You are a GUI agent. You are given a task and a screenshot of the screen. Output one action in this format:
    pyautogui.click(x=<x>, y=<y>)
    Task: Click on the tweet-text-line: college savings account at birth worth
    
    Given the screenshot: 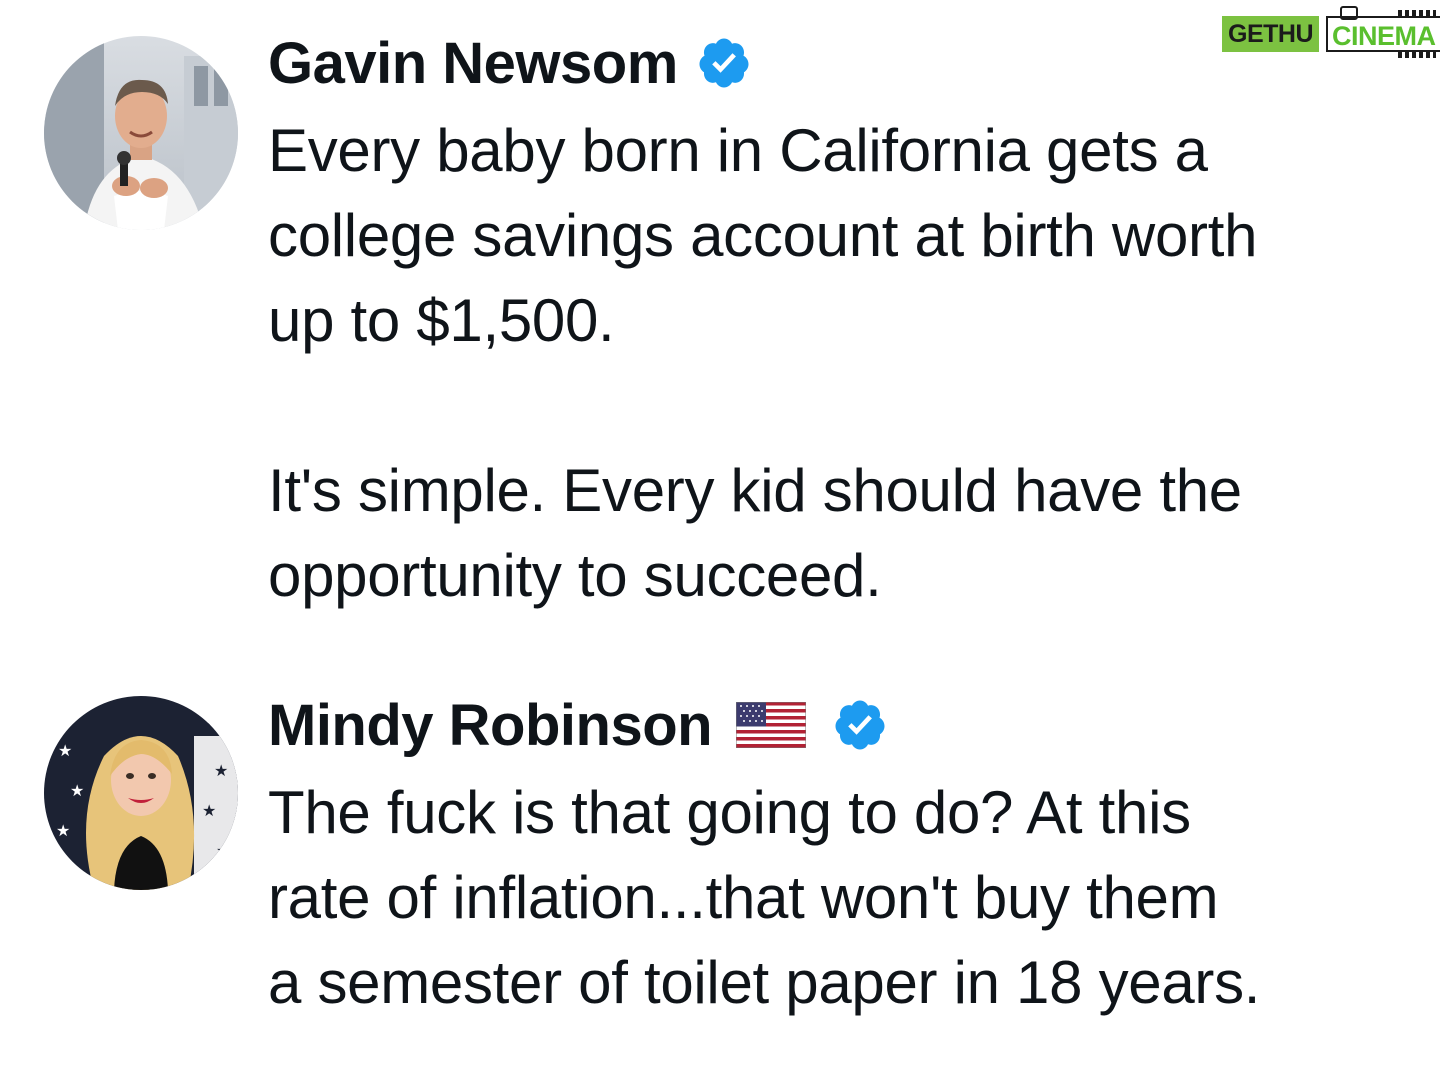 What is the action you would take?
    pyautogui.click(x=763, y=235)
    